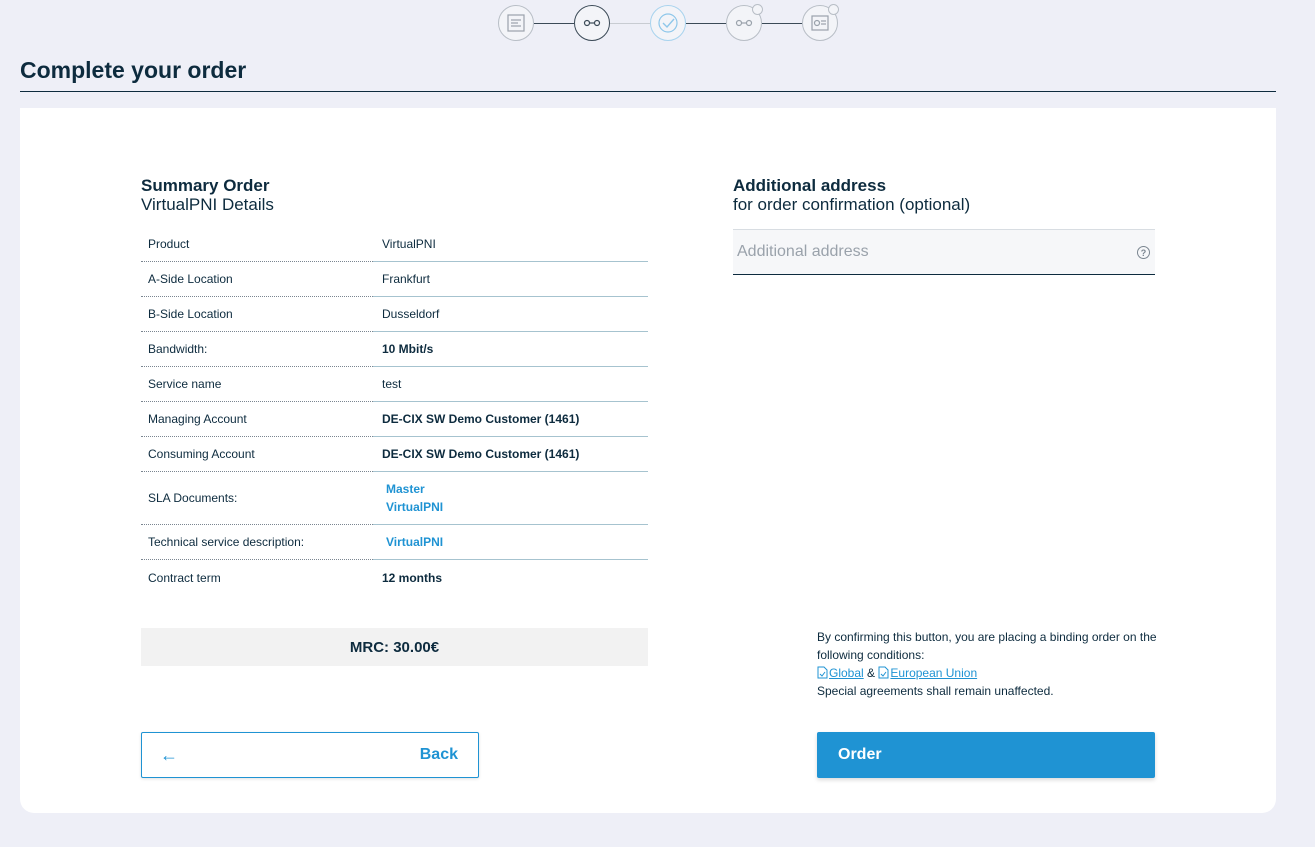 The height and width of the screenshot is (847, 1315). What do you see at coordinates (510, 314) in the screenshot?
I see `row-value: Dusseldorf` at bounding box center [510, 314].